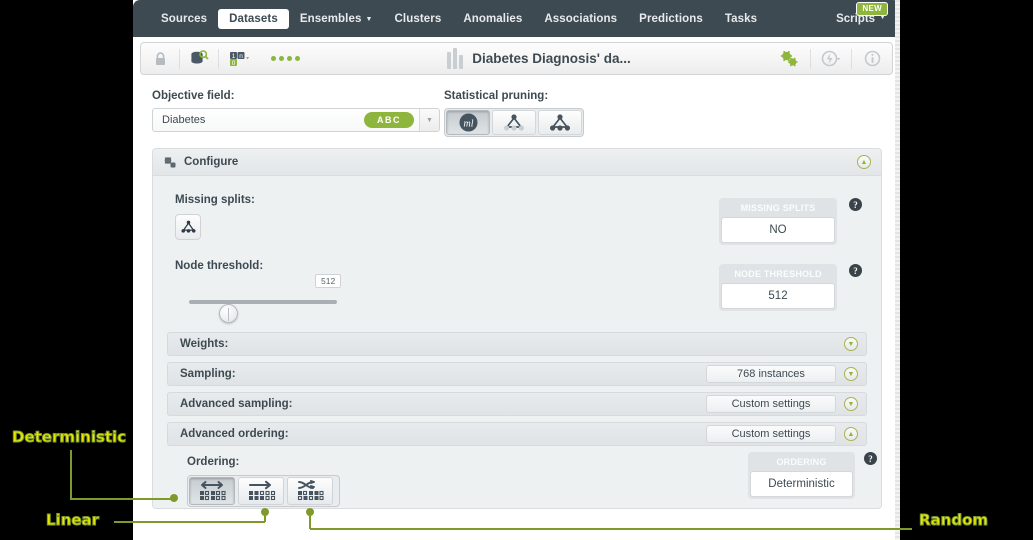 The width and height of the screenshot is (1033, 540). I want to click on field-types-icon: 1 n 0, so click(240, 58).